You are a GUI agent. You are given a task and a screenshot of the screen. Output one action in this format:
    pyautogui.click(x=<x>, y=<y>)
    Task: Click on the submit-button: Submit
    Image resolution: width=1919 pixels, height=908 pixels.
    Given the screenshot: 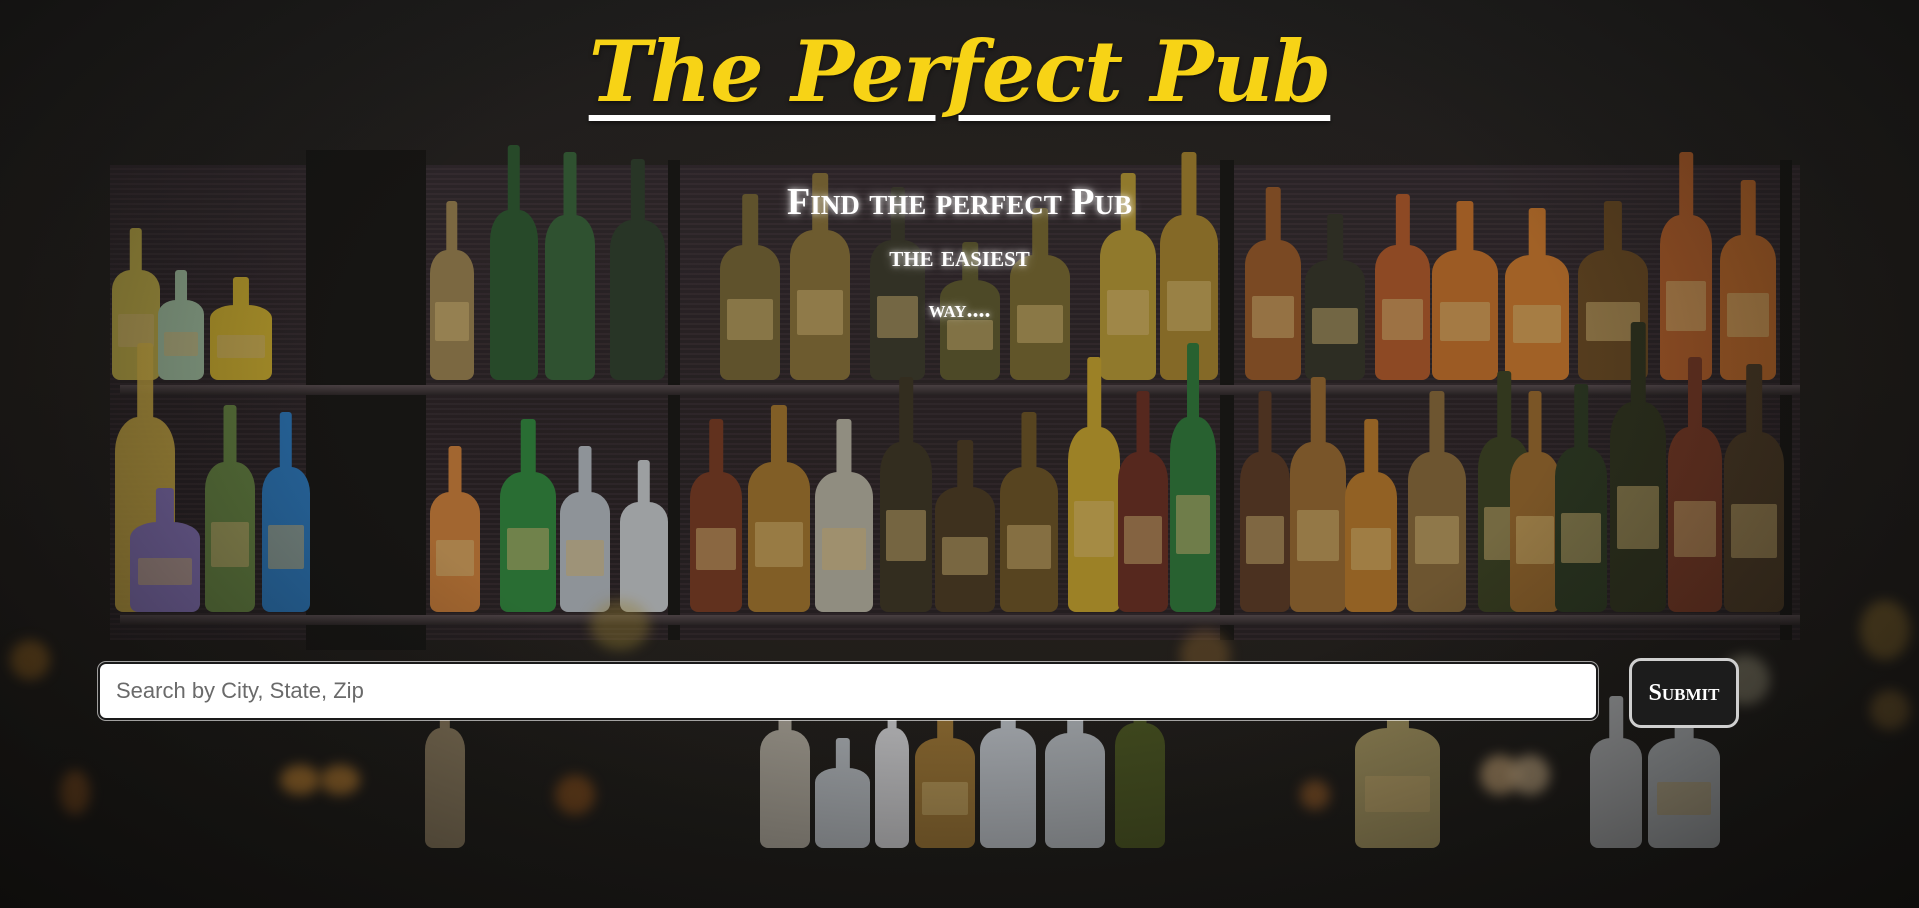 What is the action you would take?
    pyautogui.click(x=1684, y=693)
    